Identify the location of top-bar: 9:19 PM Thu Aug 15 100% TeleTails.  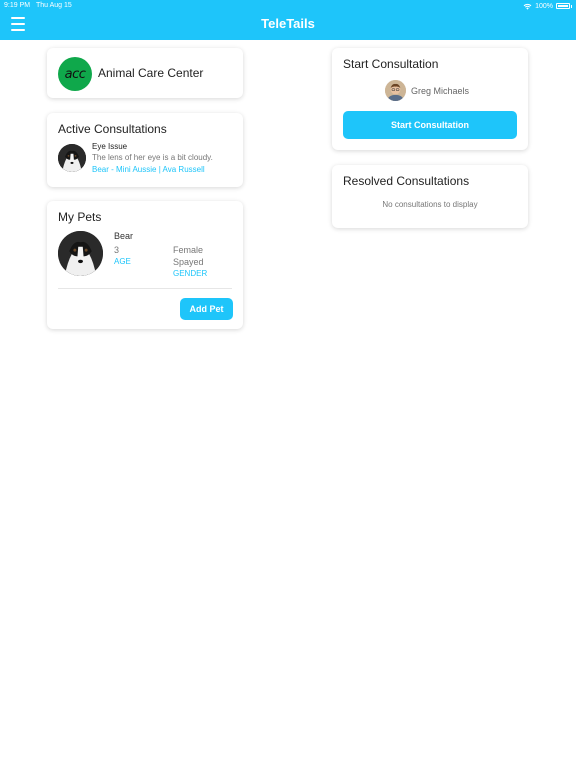
(288, 20).